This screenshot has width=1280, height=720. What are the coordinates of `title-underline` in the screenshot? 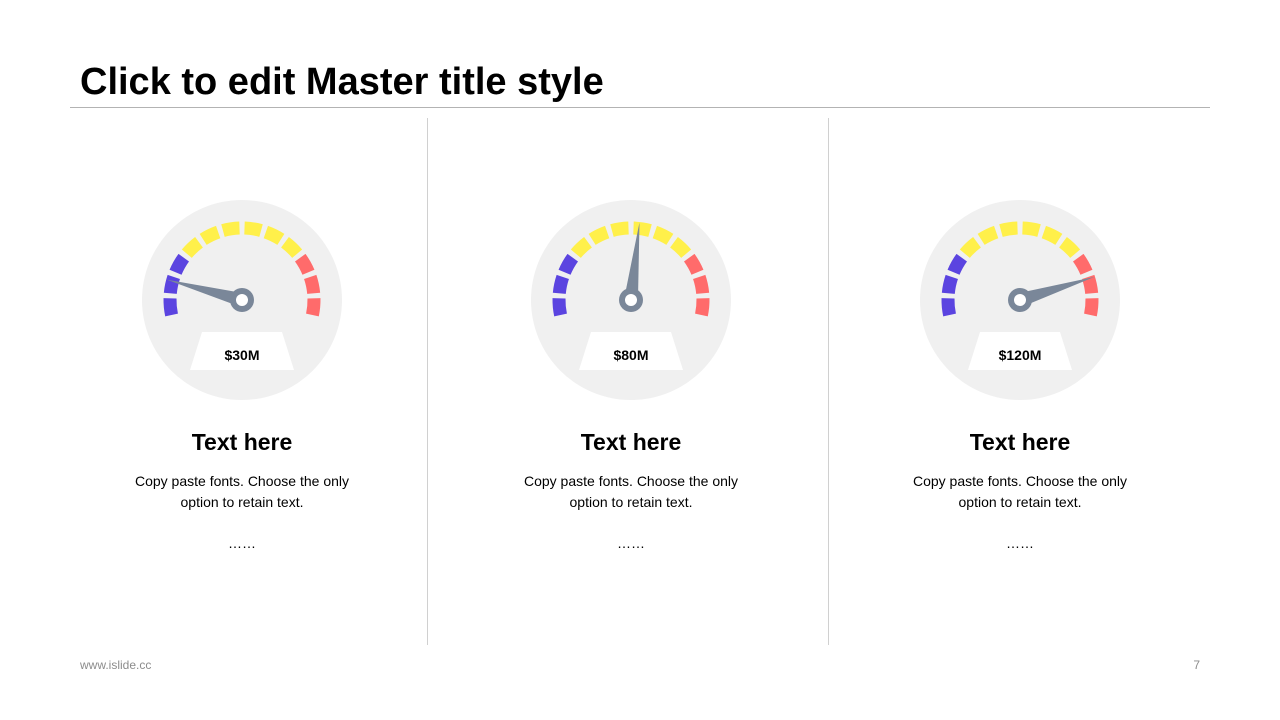 It's located at (640, 107).